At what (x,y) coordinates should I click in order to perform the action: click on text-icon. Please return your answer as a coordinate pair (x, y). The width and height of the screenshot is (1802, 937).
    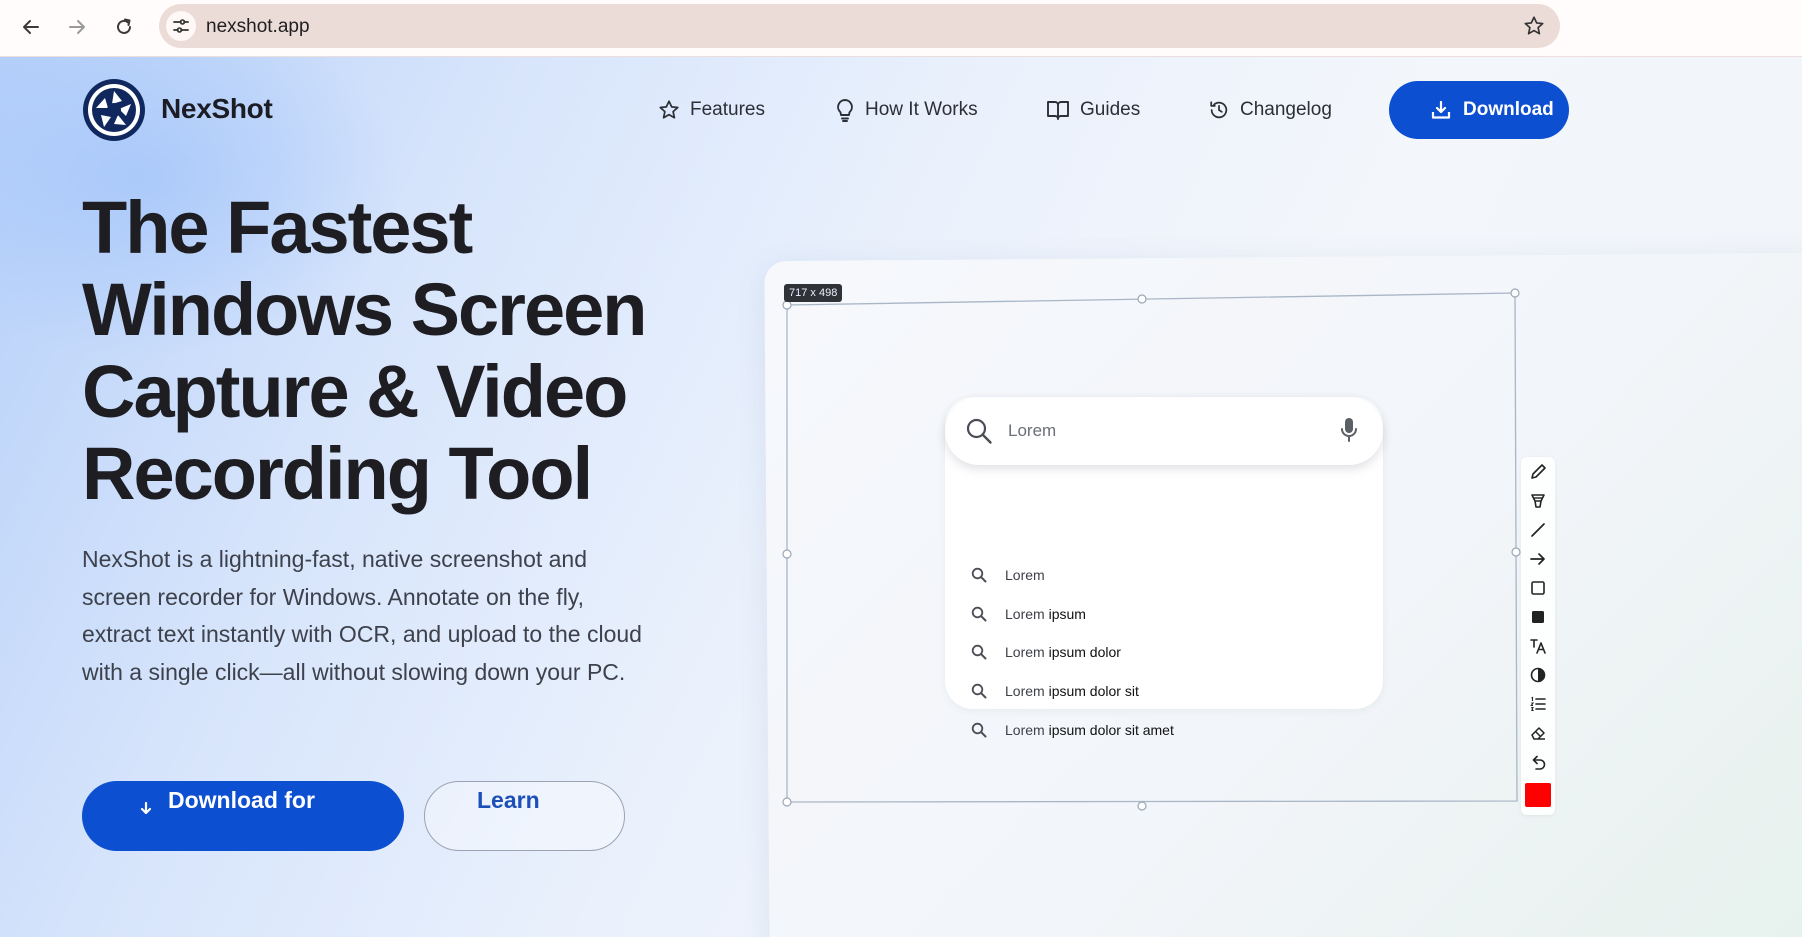
    Looking at the image, I should click on (1538, 646).